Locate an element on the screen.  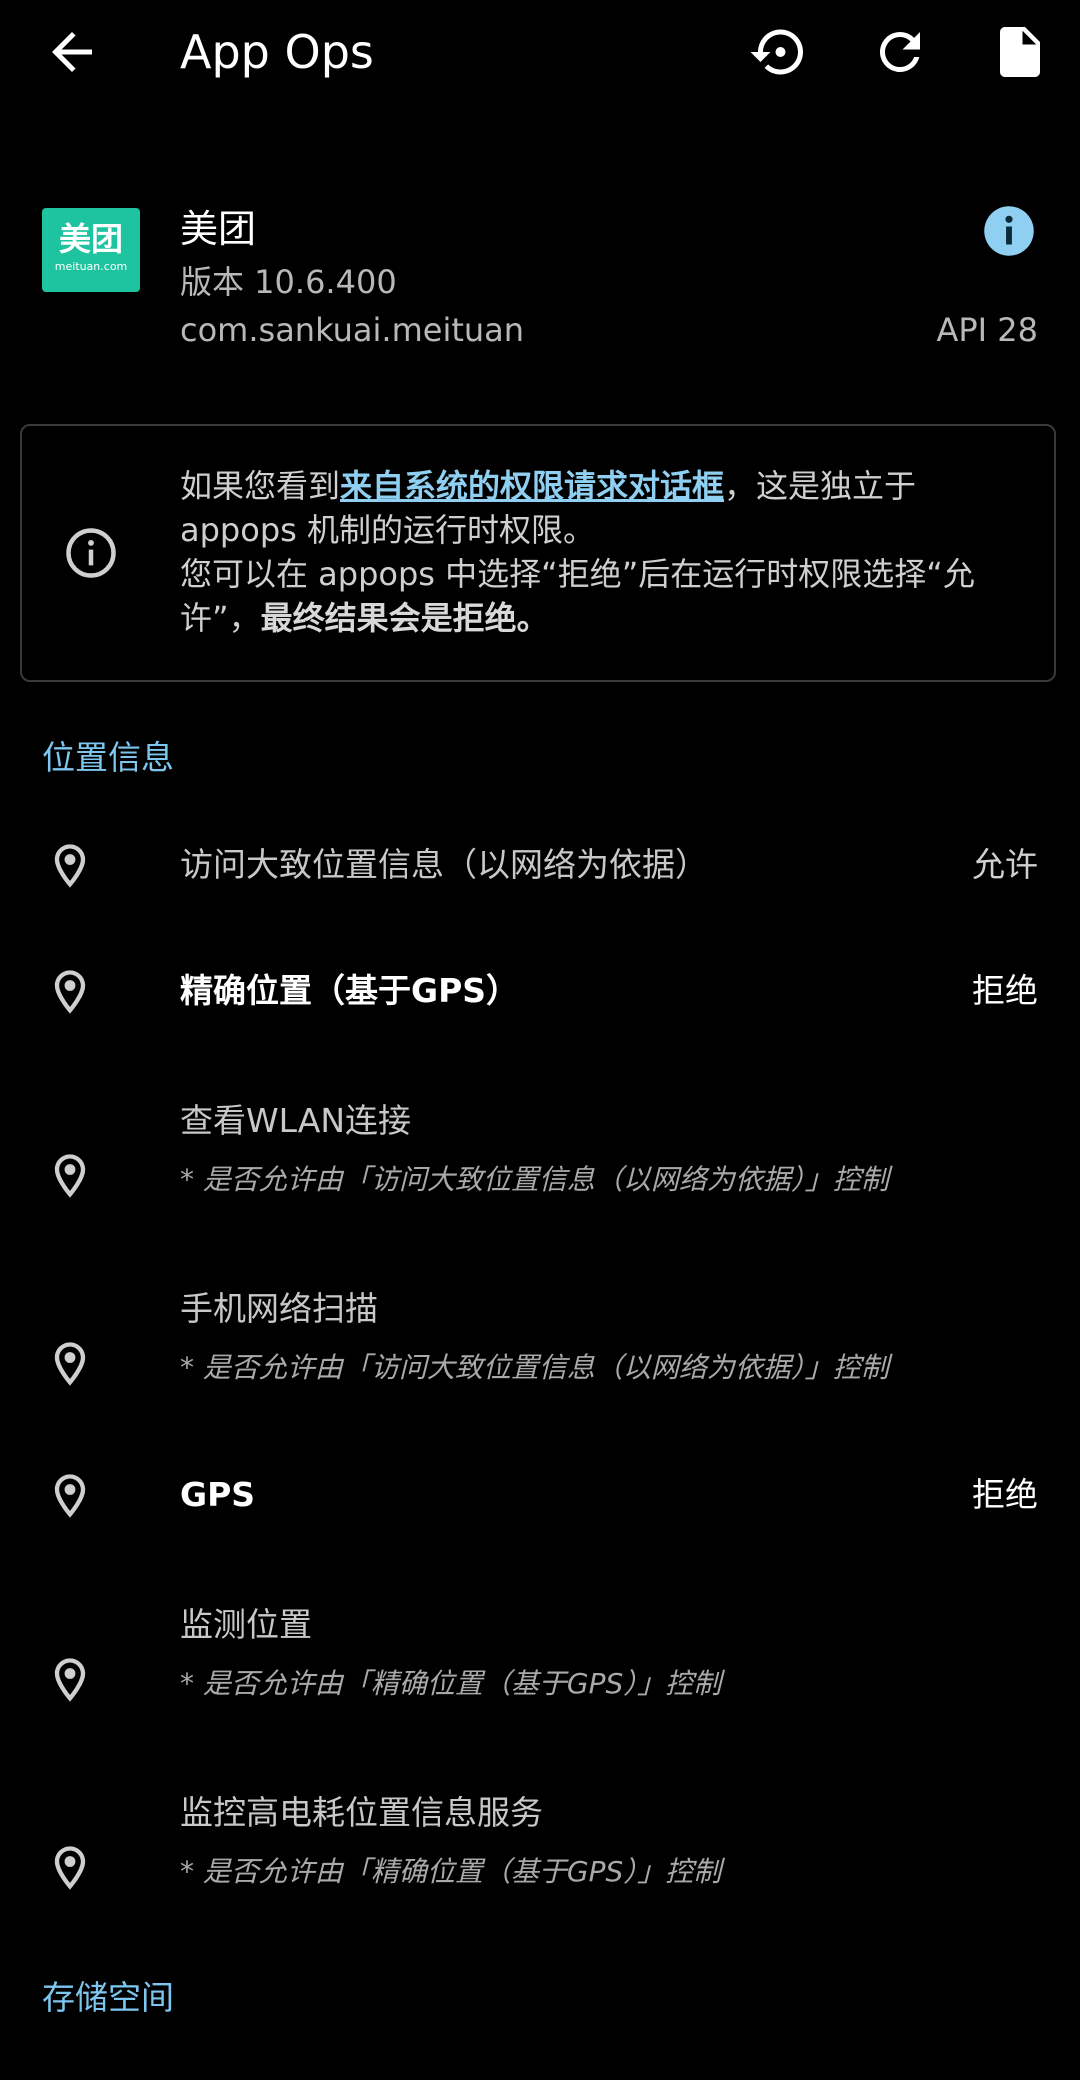
permission-label: 手机网络扫描 is located at coordinates (279, 1308).